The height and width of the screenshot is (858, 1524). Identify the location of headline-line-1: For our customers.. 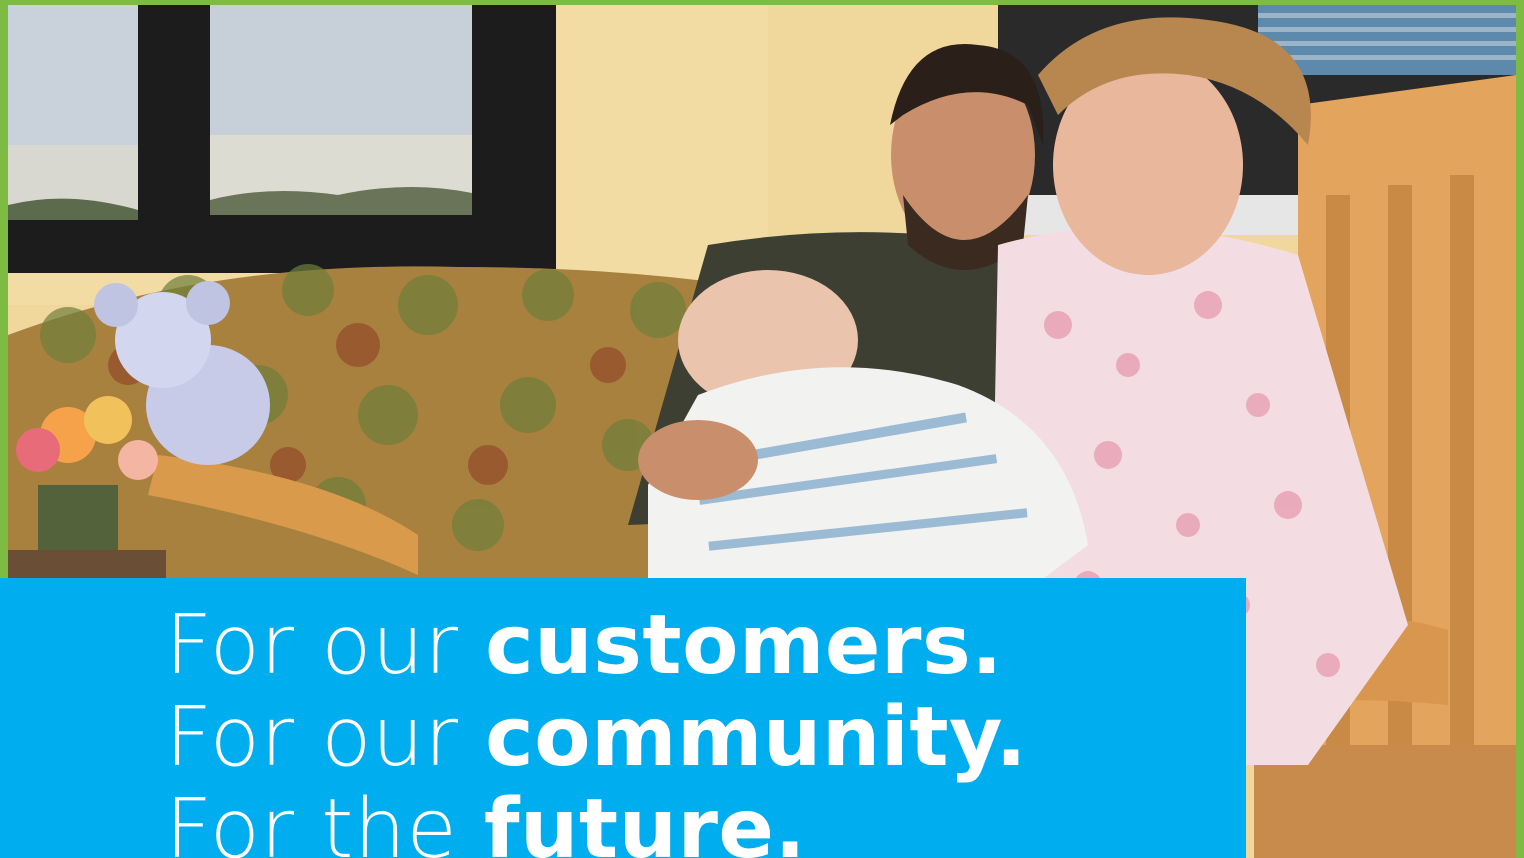
(705, 646).